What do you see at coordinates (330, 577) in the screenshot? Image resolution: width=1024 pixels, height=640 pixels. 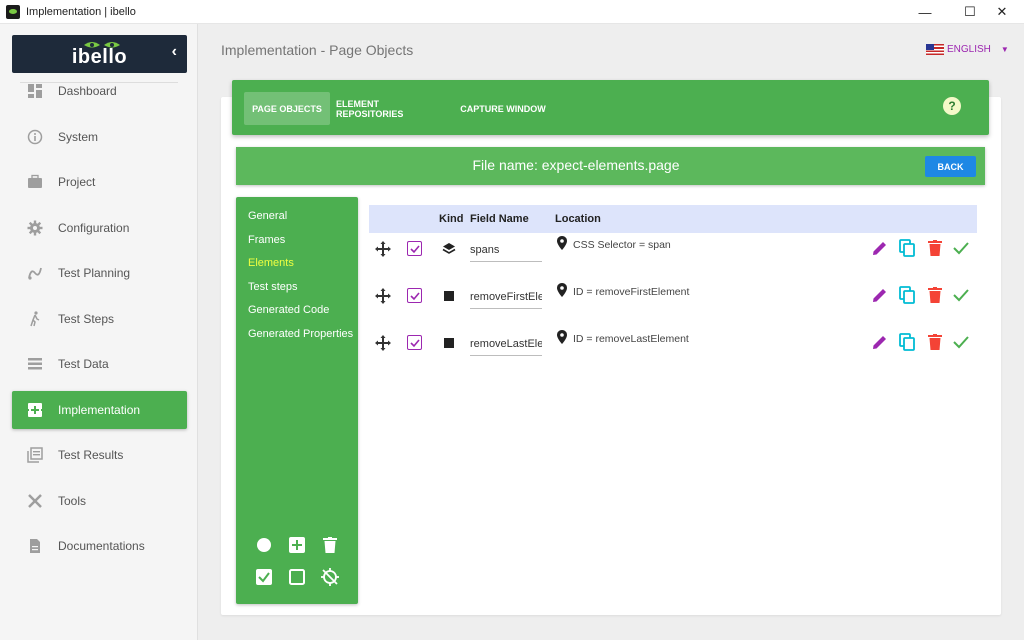 I see `location-disabled-icon` at bounding box center [330, 577].